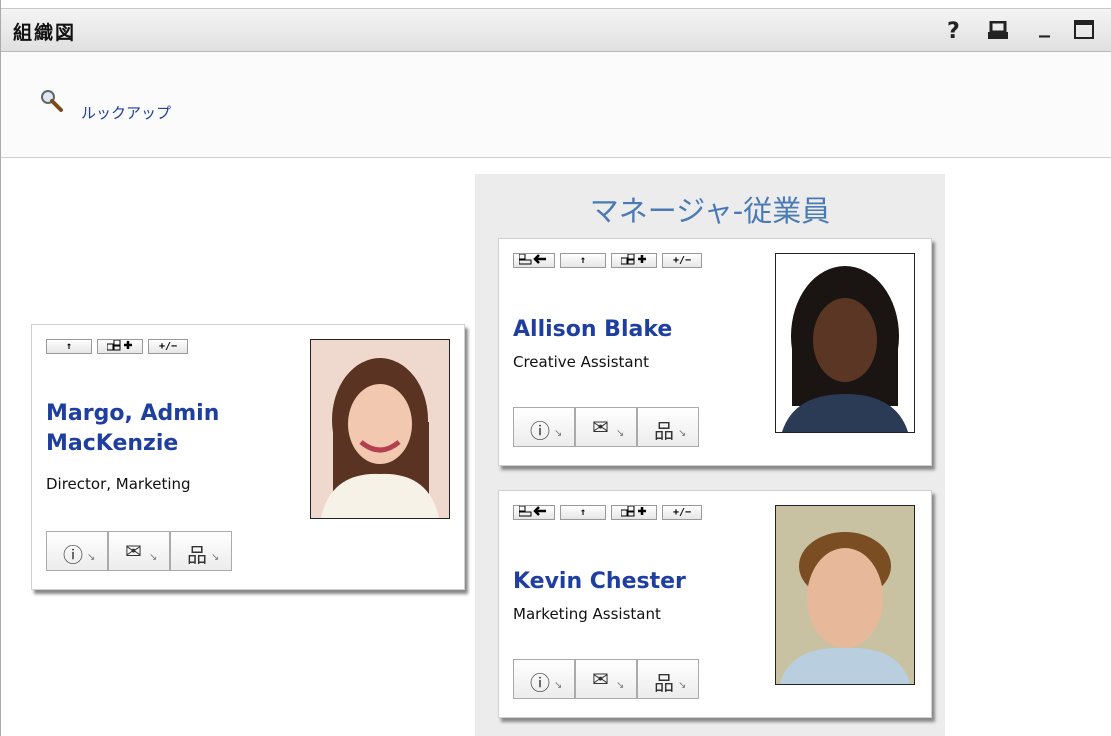 This screenshot has height=736, width=1111. I want to click on person-name: Margo, Admin MacKenzie, so click(132, 429).